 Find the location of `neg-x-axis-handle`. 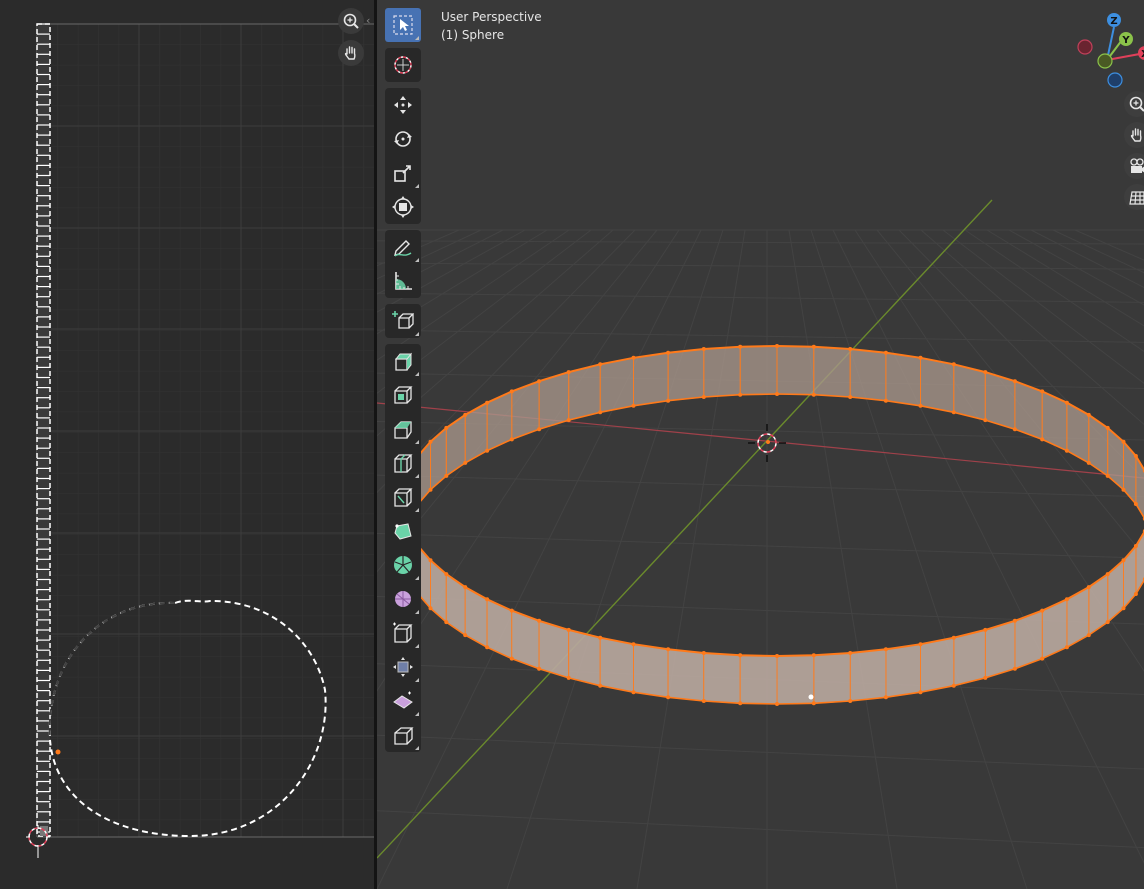

neg-x-axis-handle is located at coordinates (1085, 47).